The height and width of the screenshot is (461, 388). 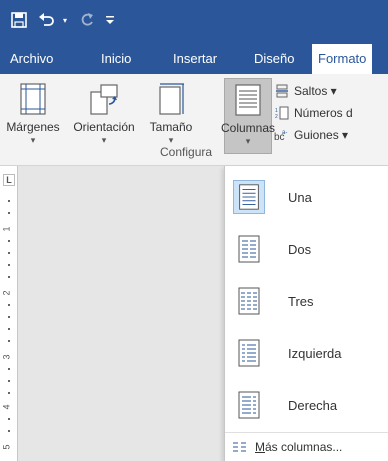 What do you see at coordinates (276, 117) in the screenshot?
I see `svg-text: 2` at bounding box center [276, 117].